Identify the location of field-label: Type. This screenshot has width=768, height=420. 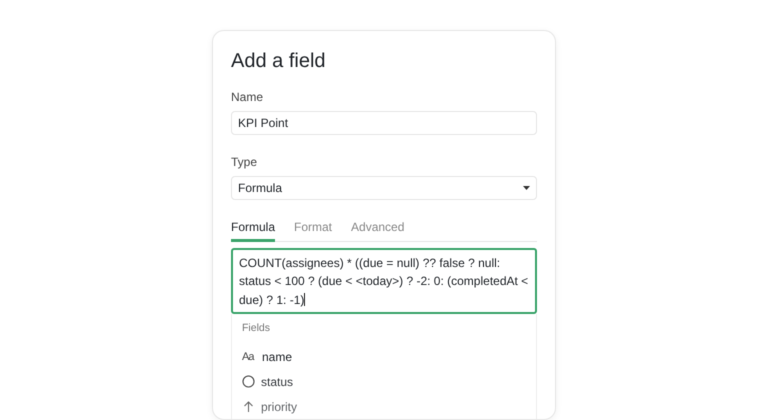
(244, 161).